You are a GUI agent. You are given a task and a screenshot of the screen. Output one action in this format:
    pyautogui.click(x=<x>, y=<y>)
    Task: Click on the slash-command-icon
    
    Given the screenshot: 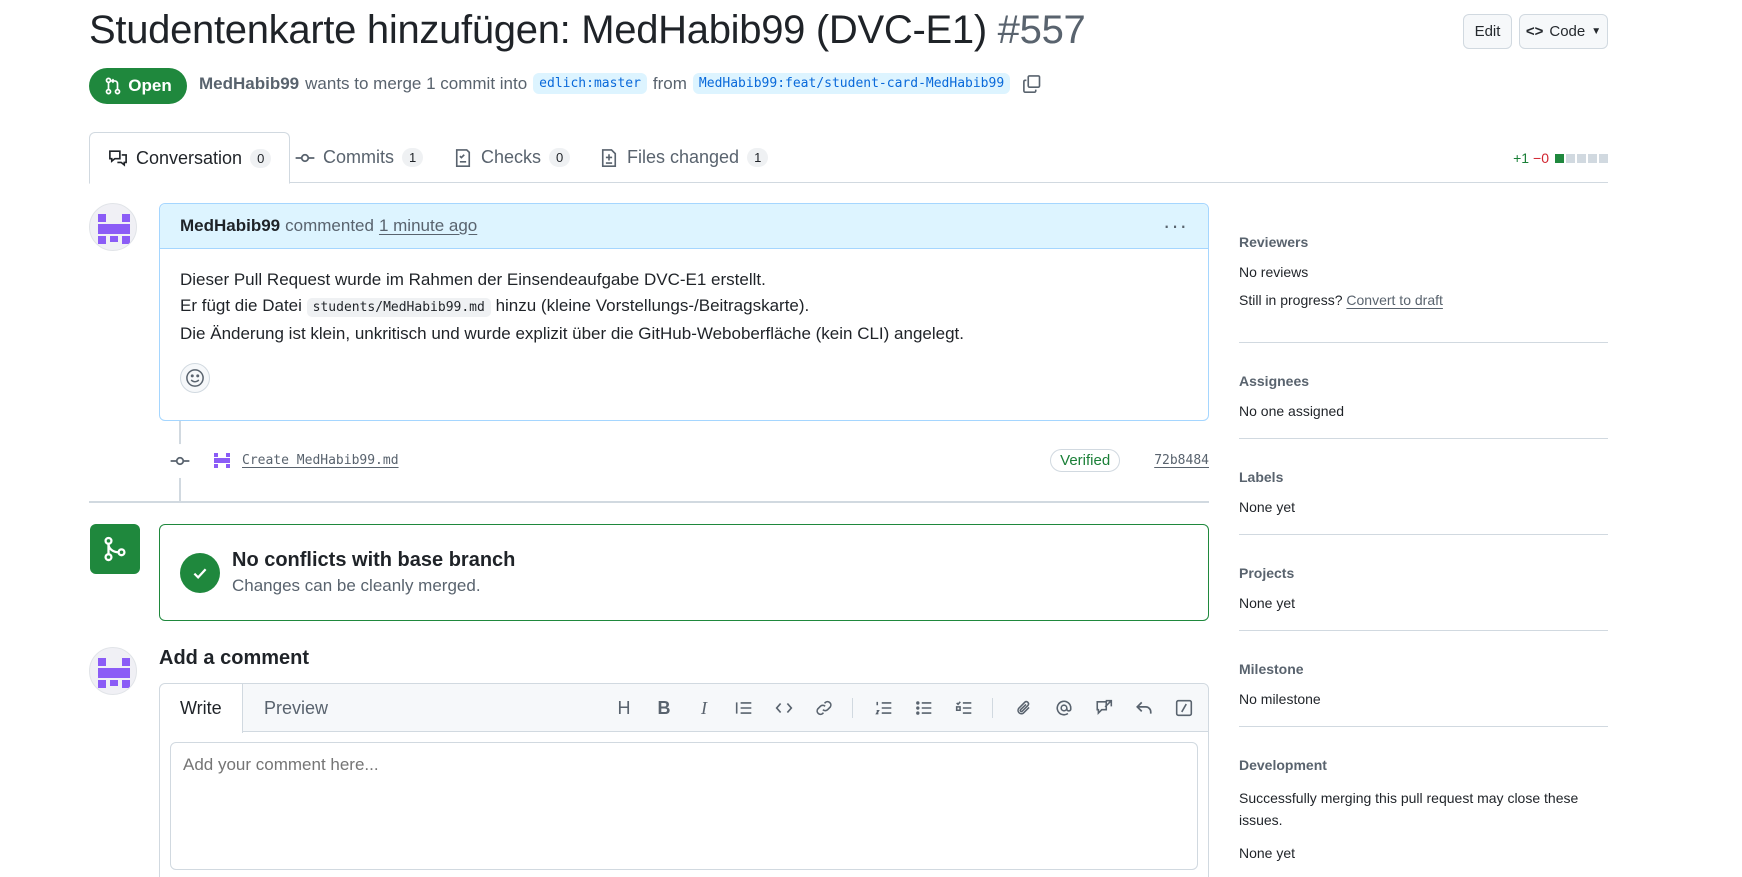 What is the action you would take?
    pyautogui.click(x=1184, y=708)
    